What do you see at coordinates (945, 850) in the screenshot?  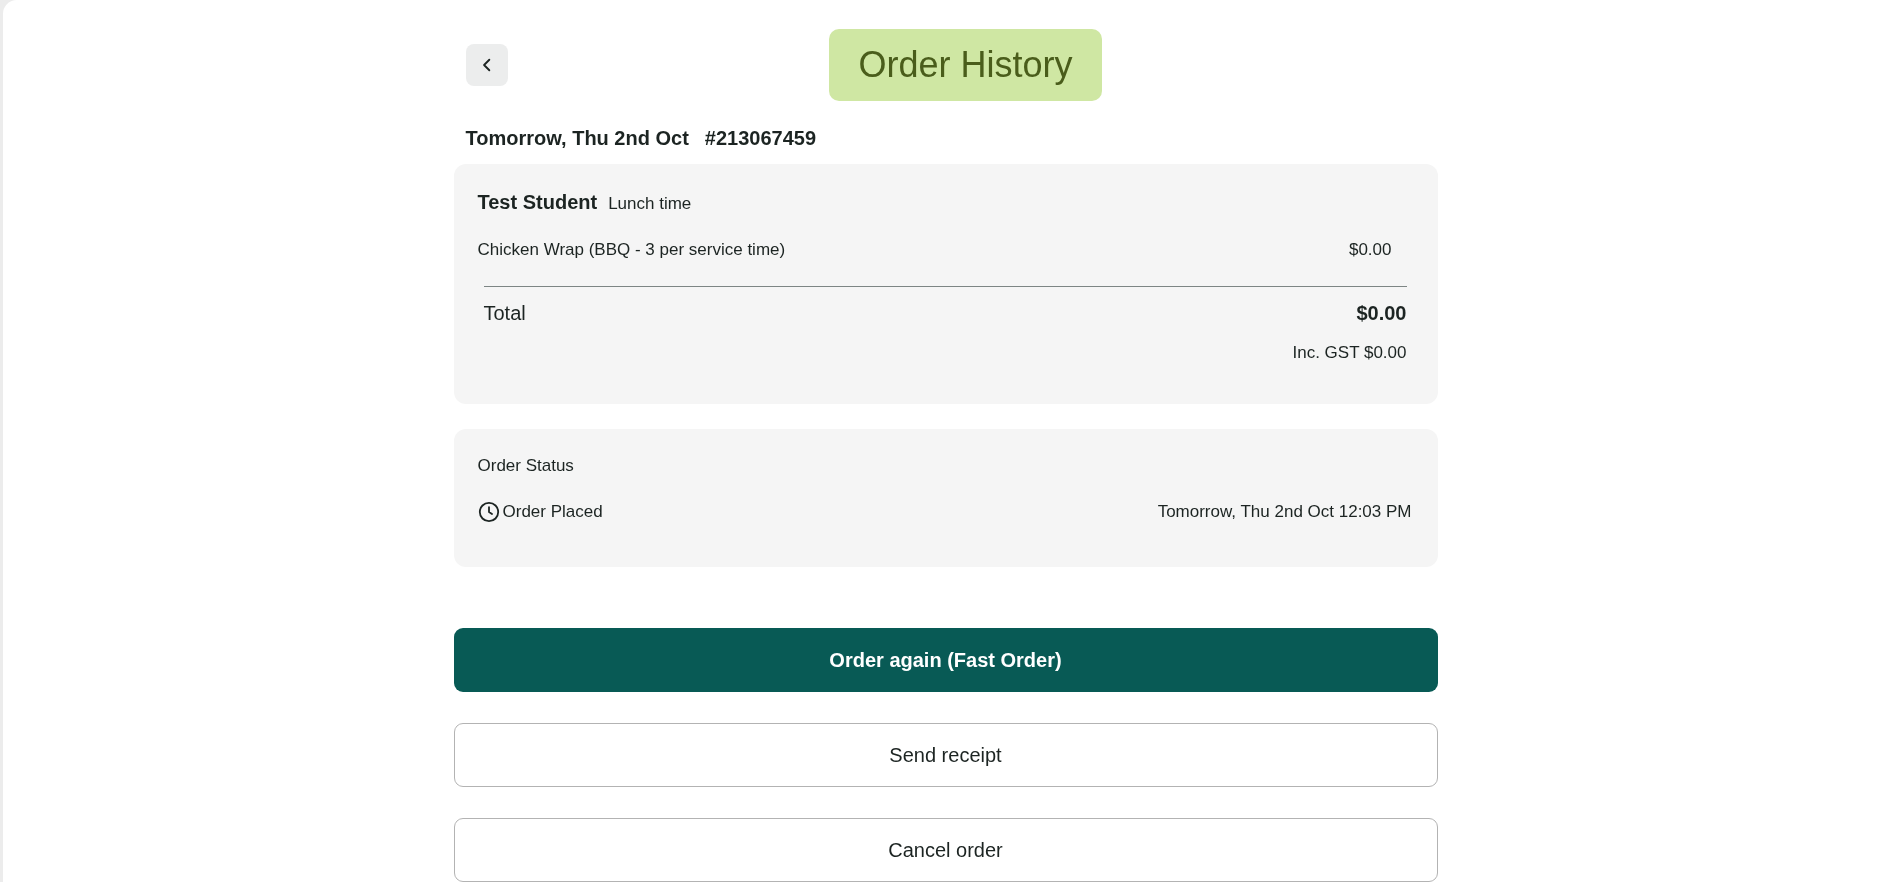 I see `cancel-order-button: Cancel order` at bounding box center [945, 850].